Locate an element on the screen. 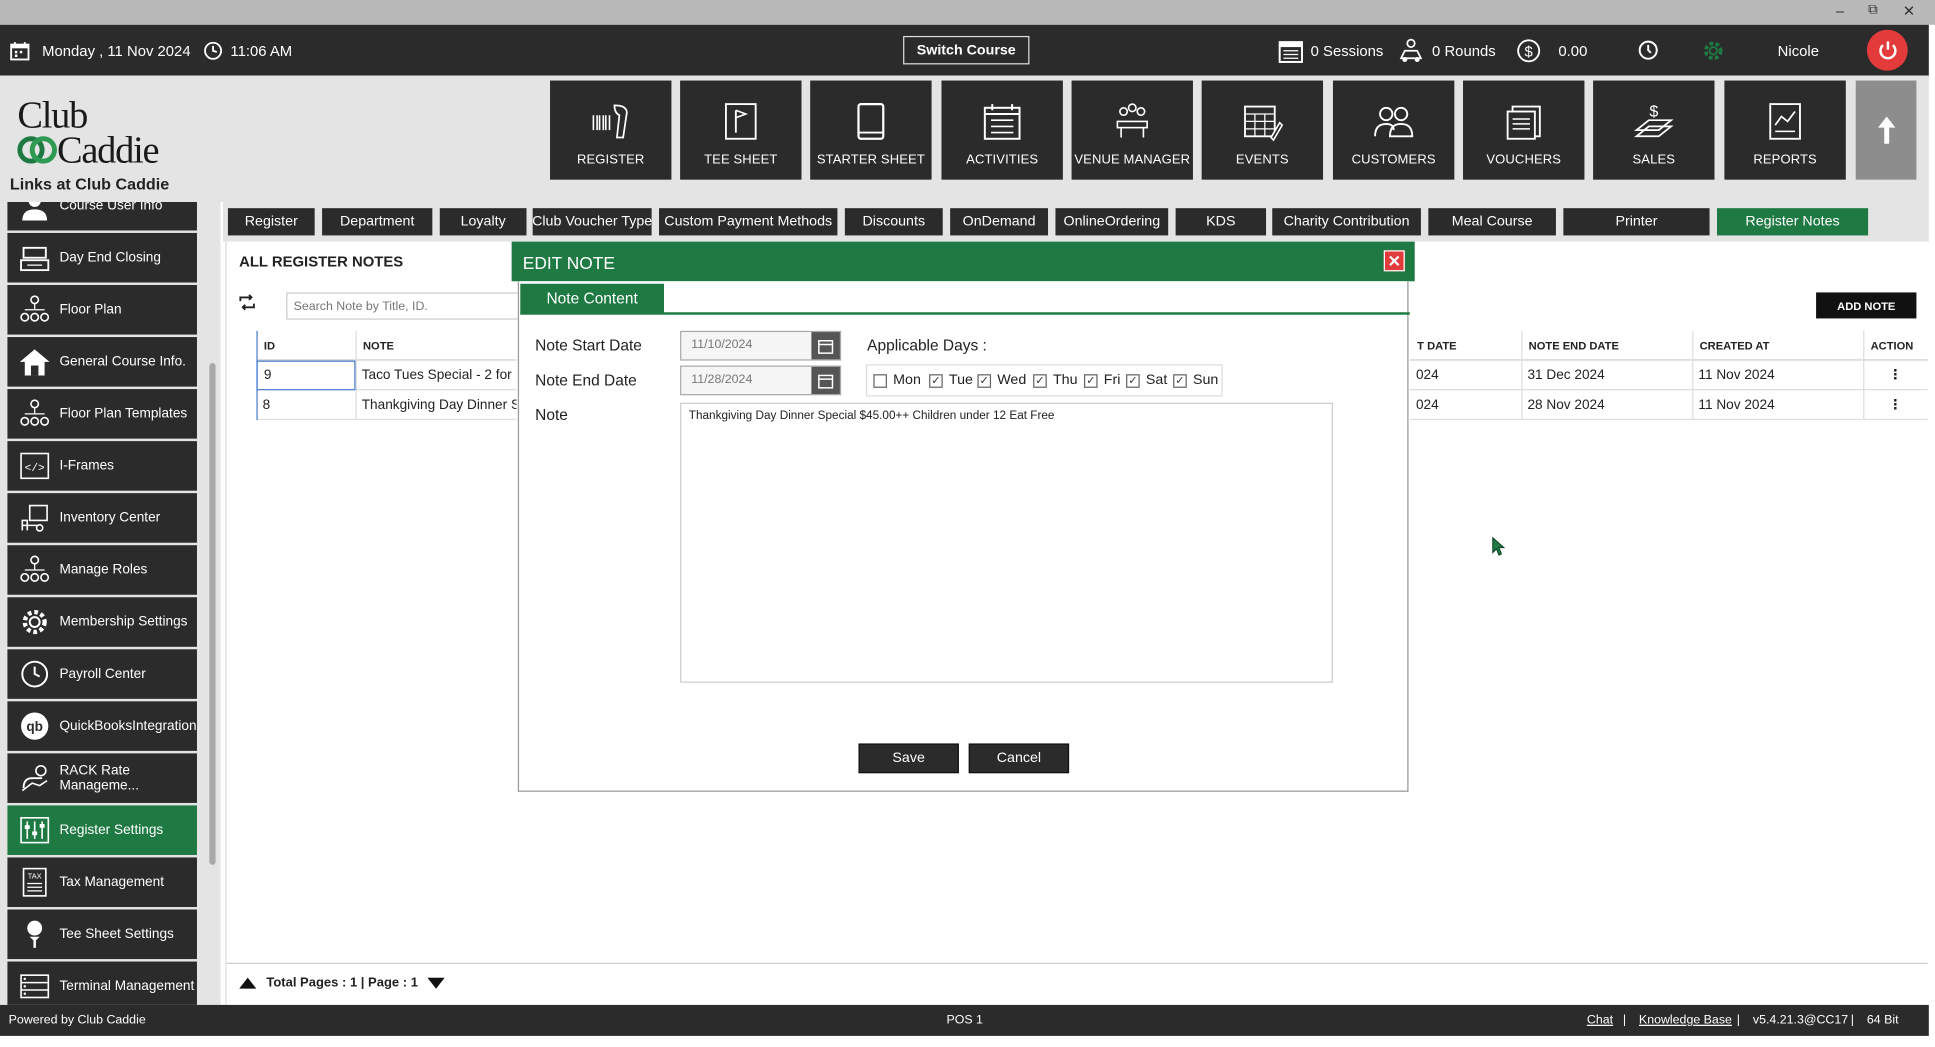 The image size is (1935, 1047). tab-custom-payment-methods: Custom Payment Methods is located at coordinates (748, 222).